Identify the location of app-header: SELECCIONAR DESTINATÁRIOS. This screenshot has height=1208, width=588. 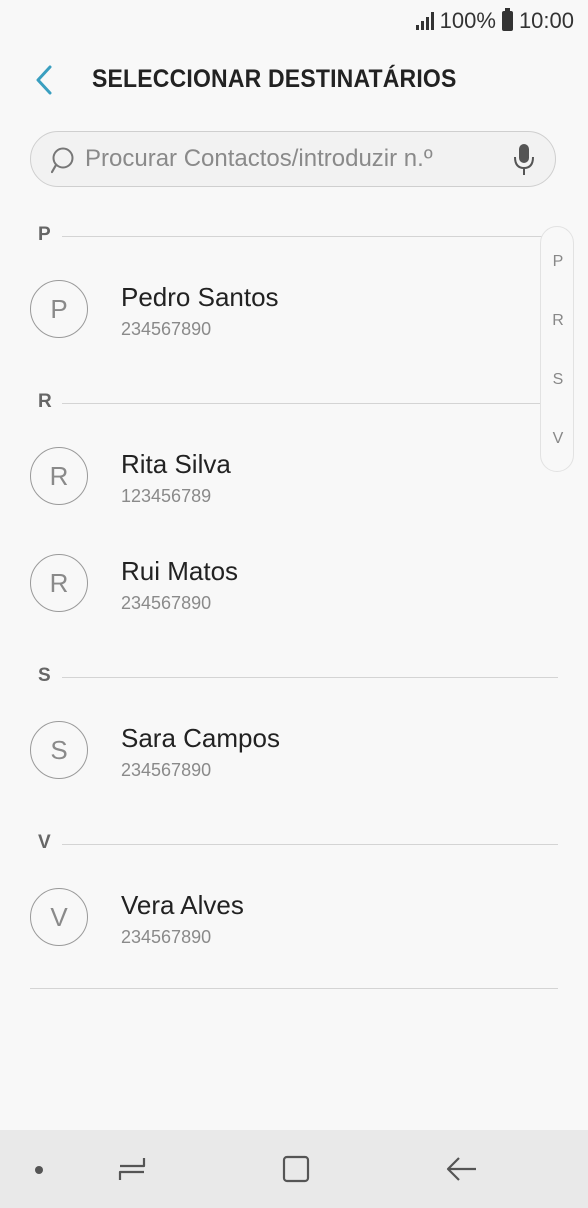
(294, 80).